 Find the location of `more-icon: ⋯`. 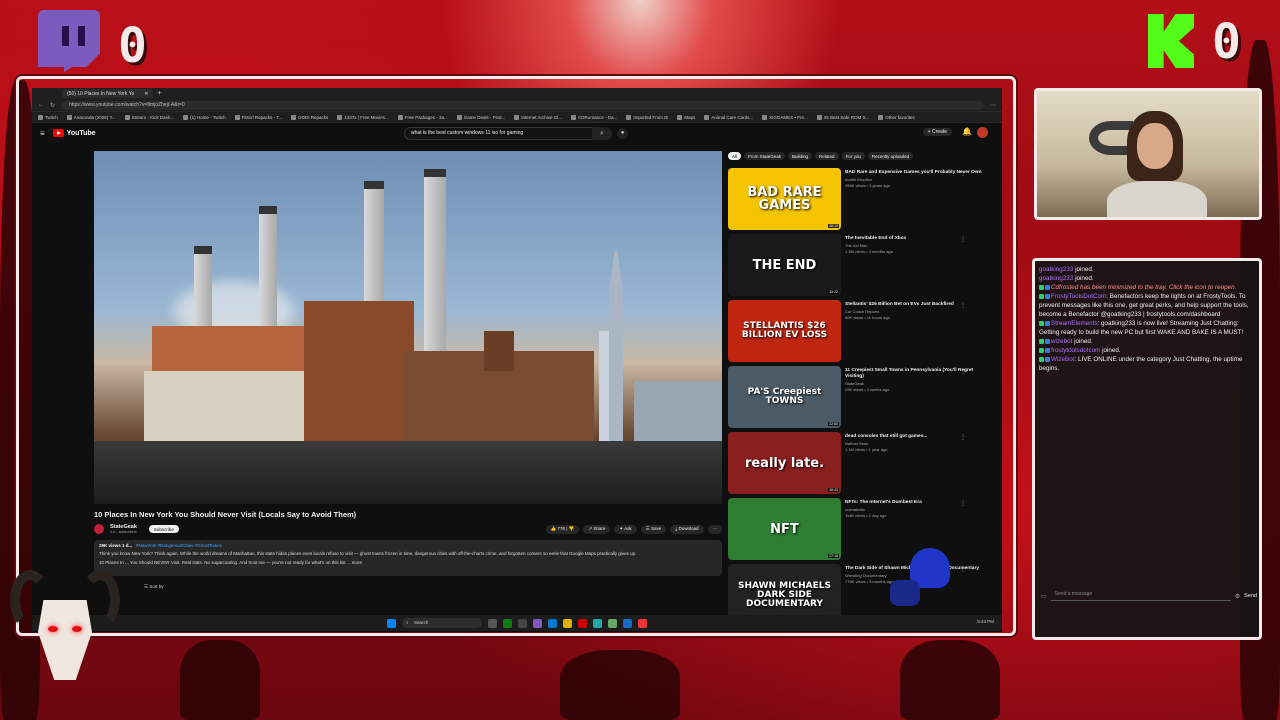

more-icon: ⋯ is located at coordinates (714, 529).